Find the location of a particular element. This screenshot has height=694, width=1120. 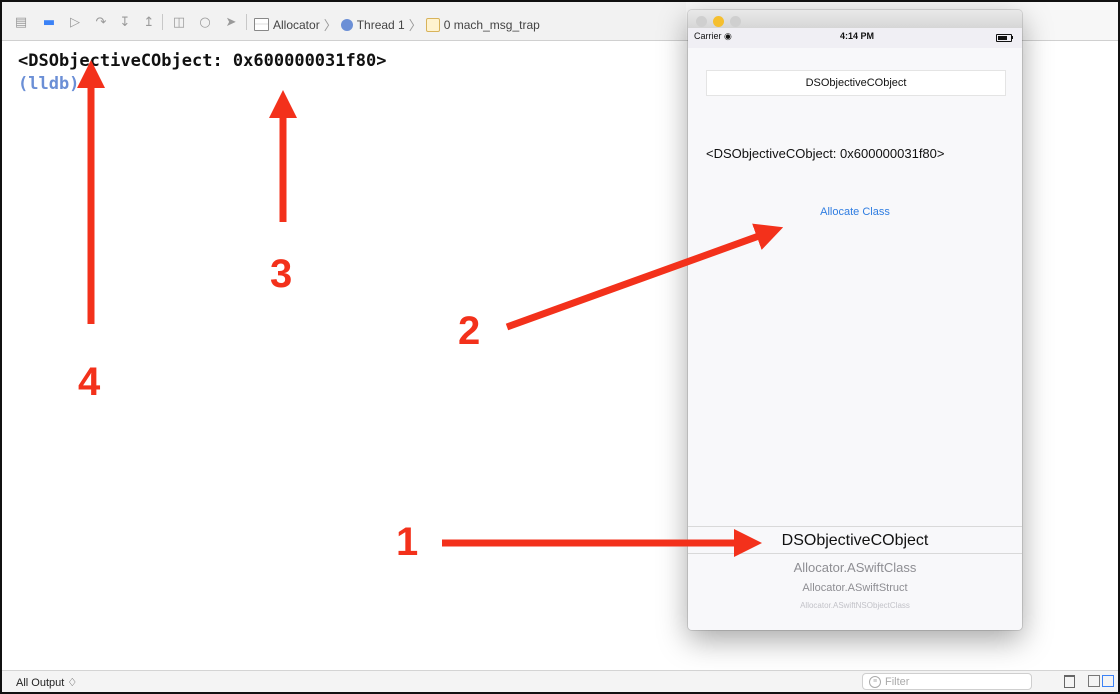

battery-icon is located at coordinates (1004, 38).